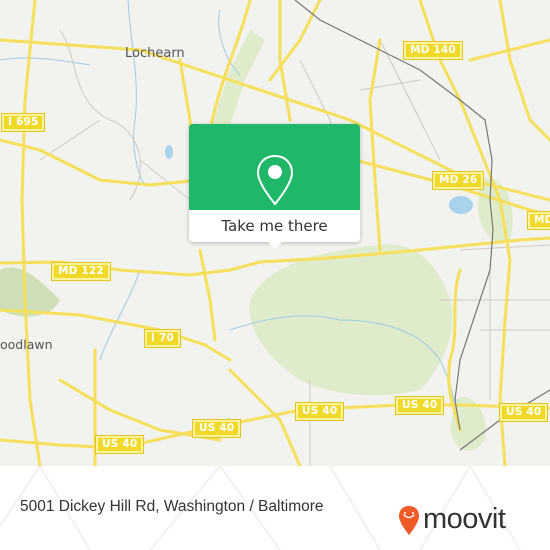 This screenshot has width=550, height=550. What do you see at coordinates (26, 344) in the screenshot?
I see `place-label-woodlawn: oodlawn` at bounding box center [26, 344].